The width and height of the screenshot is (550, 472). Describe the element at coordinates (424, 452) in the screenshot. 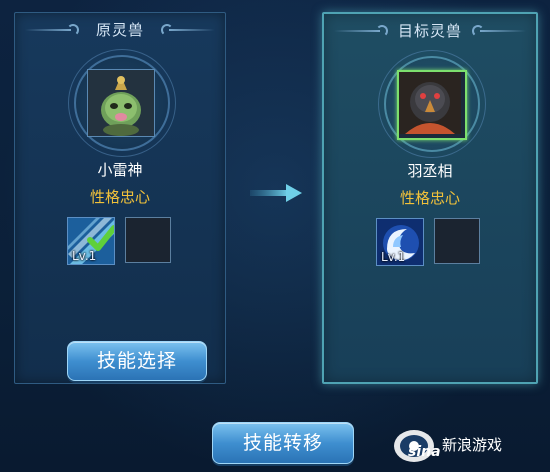

I see `sina-brand-text: sina` at that location.